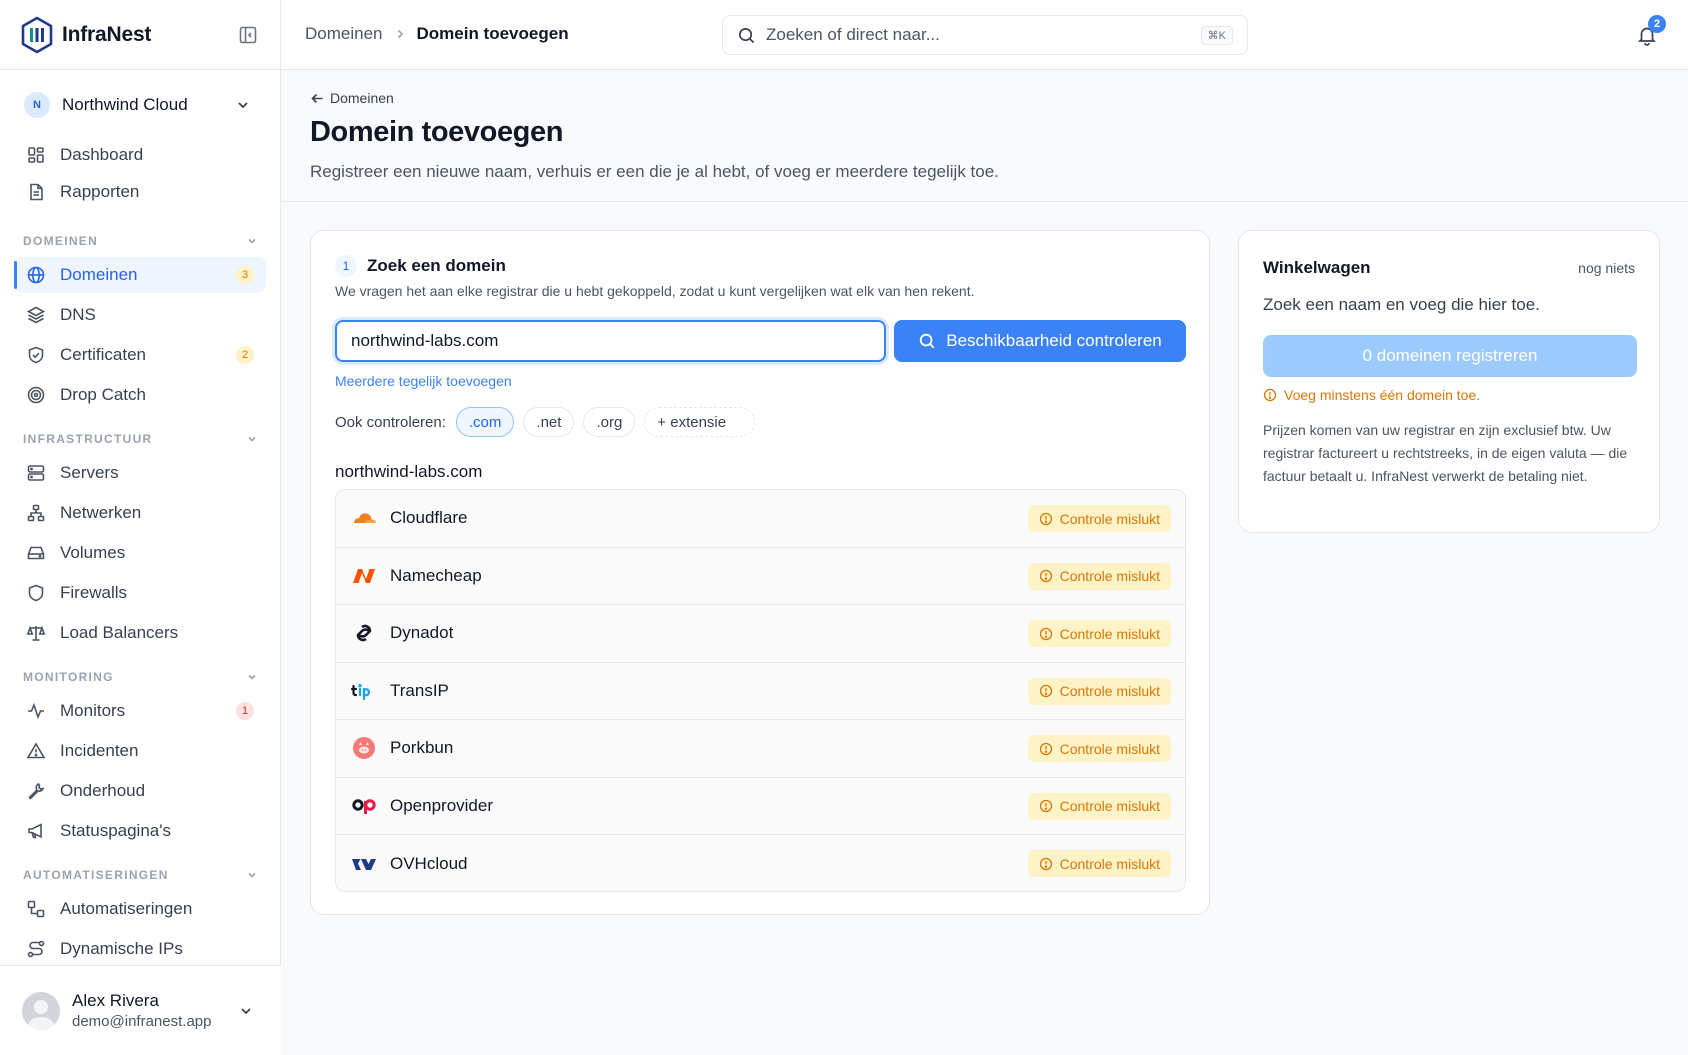 The width and height of the screenshot is (1688, 1055). What do you see at coordinates (140, 473) in the screenshot?
I see `nav-servers: Servers` at bounding box center [140, 473].